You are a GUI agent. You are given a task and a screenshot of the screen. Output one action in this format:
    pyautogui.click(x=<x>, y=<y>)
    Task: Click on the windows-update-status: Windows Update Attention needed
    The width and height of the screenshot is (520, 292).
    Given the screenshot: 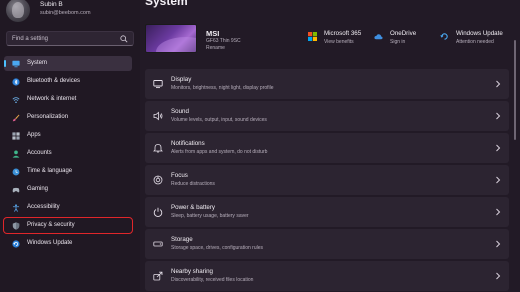 What is the action you would take?
    pyautogui.click(x=477, y=39)
    